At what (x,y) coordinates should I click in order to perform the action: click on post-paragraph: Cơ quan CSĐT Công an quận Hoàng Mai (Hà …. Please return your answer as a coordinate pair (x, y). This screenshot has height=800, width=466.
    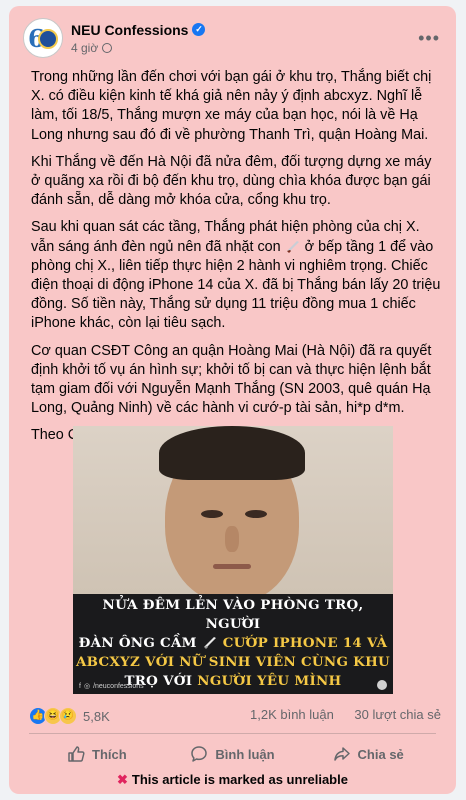
    Looking at the image, I should click on (231, 379).